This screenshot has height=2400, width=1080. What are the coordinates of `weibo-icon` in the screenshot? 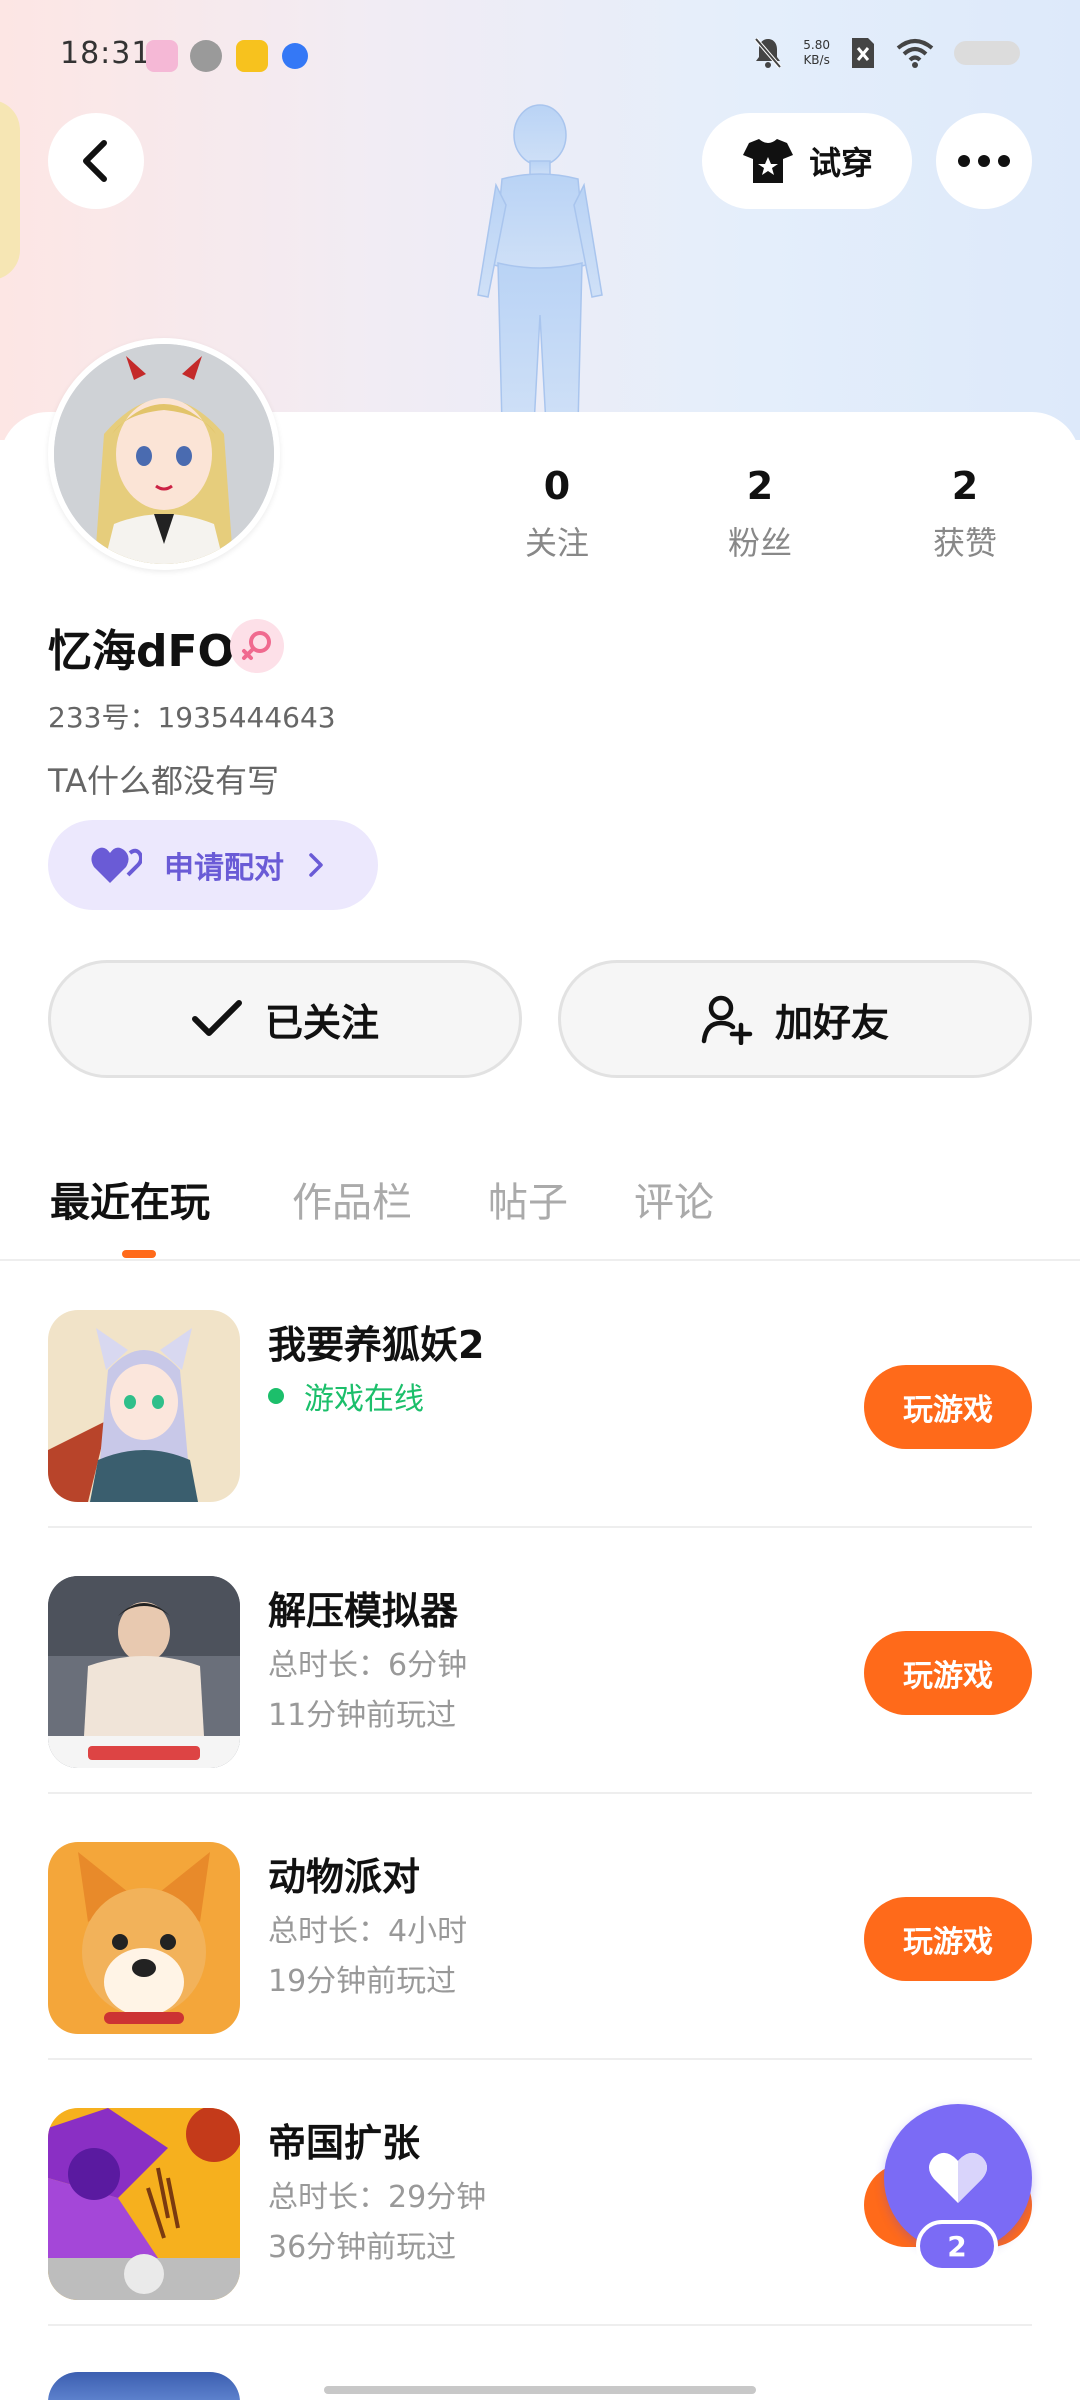 It's located at (252, 56).